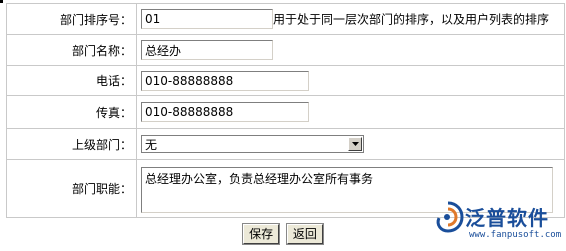 This screenshot has width=566, height=251. I want to click on parent-dept-cell: 无, so click(350, 144).